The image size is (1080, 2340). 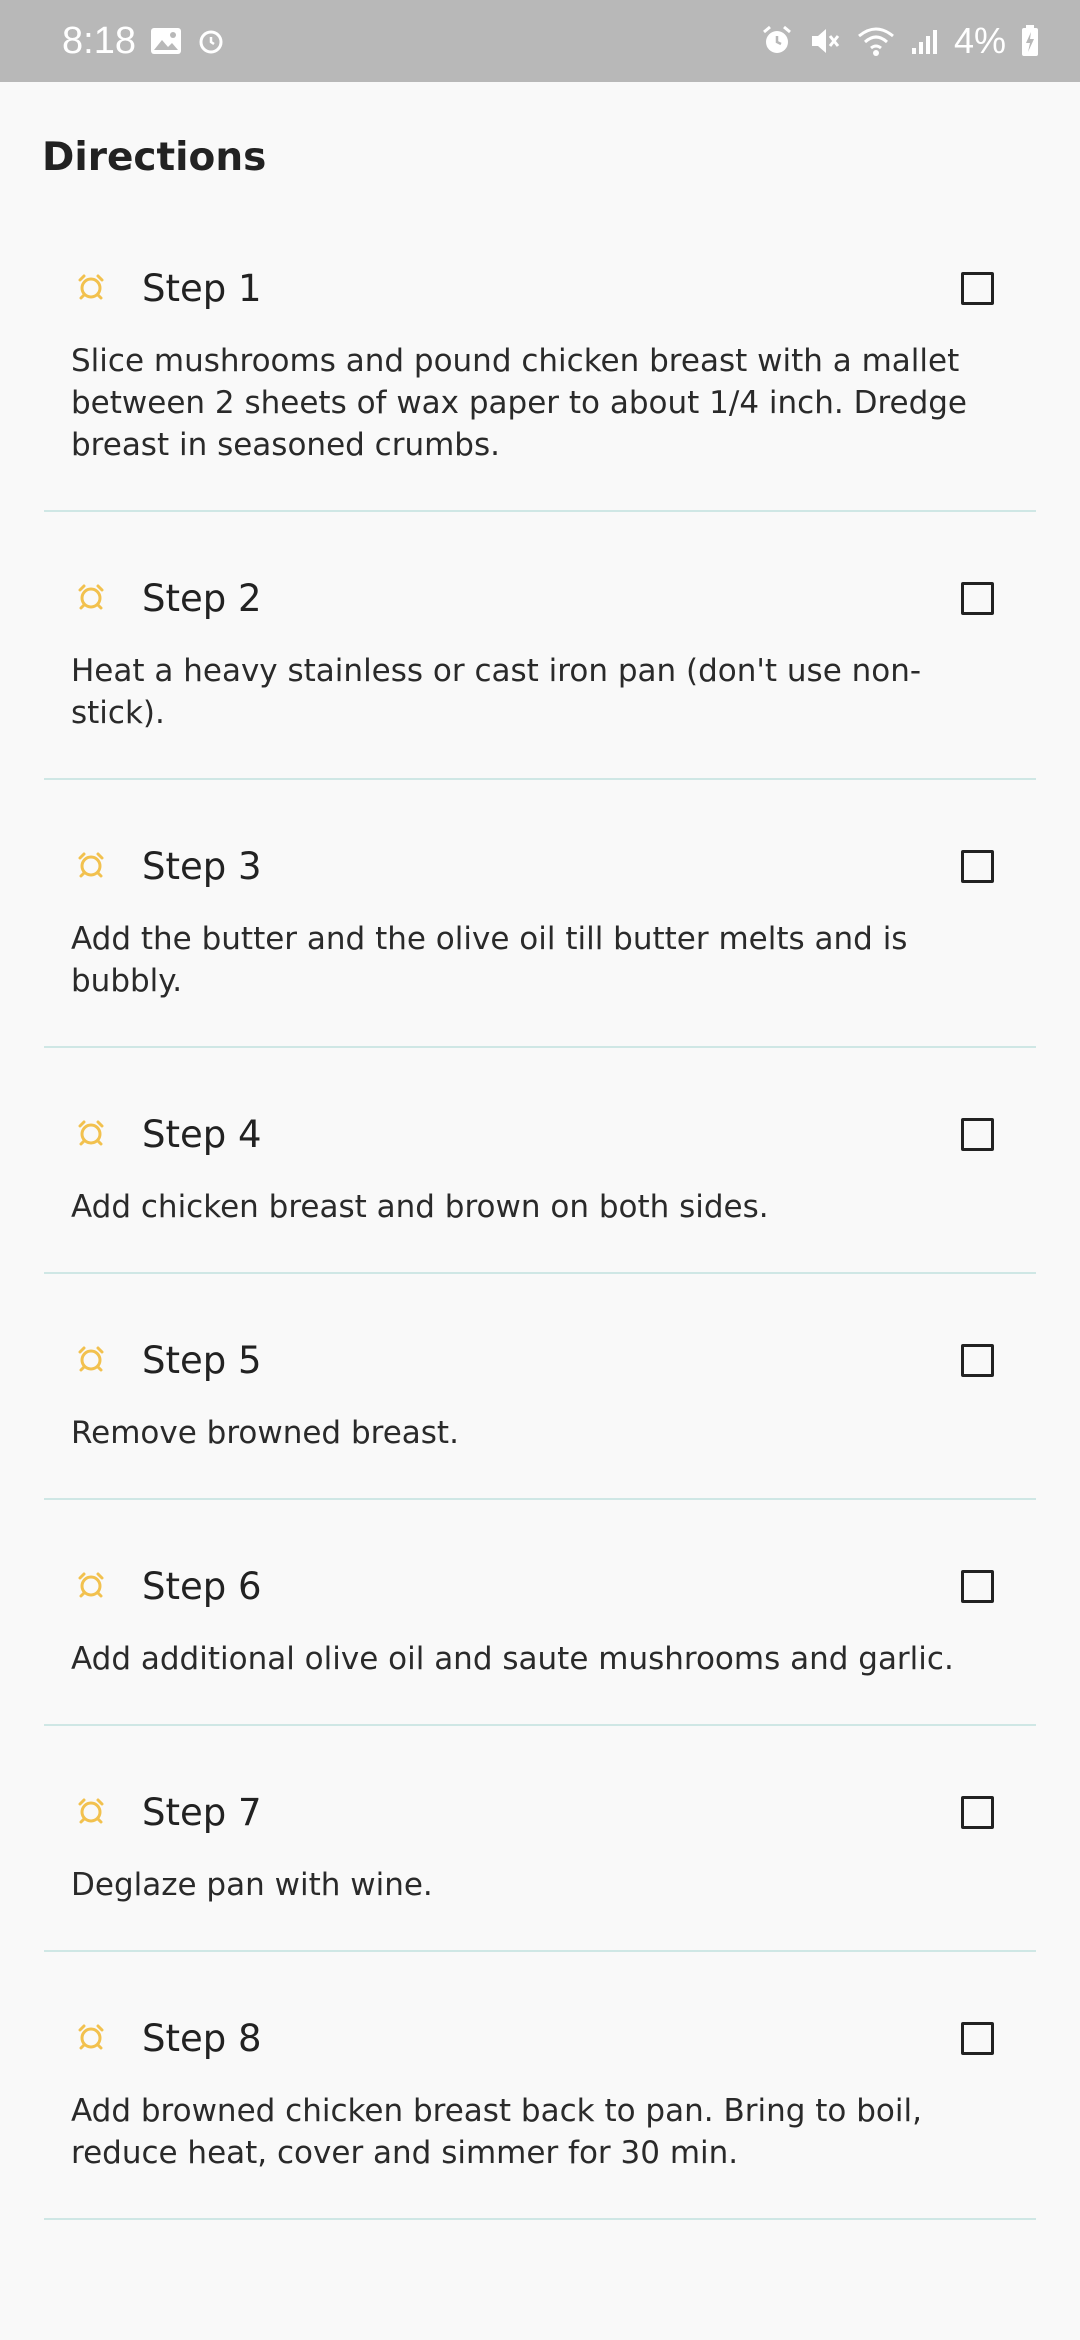 What do you see at coordinates (166, 41) in the screenshot?
I see `image-icon` at bounding box center [166, 41].